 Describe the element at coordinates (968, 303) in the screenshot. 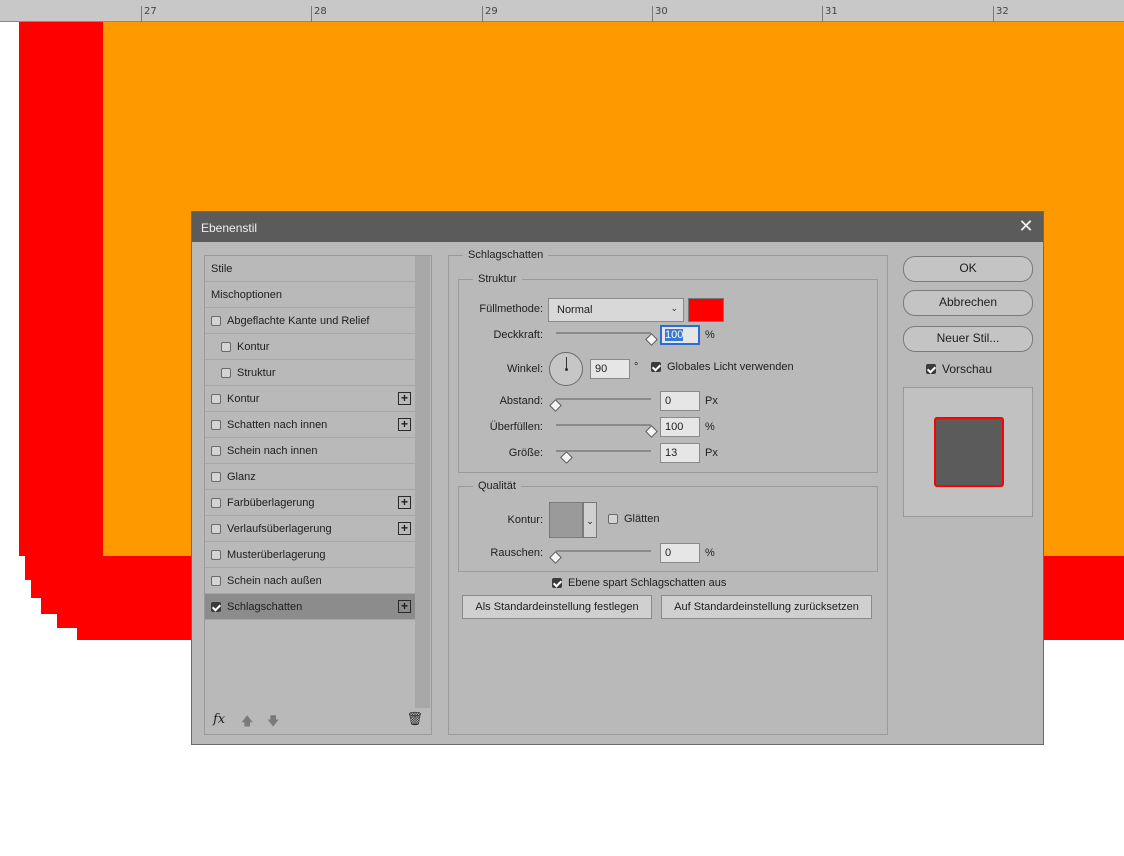

I see `cancel-button: Abbrechen` at that location.